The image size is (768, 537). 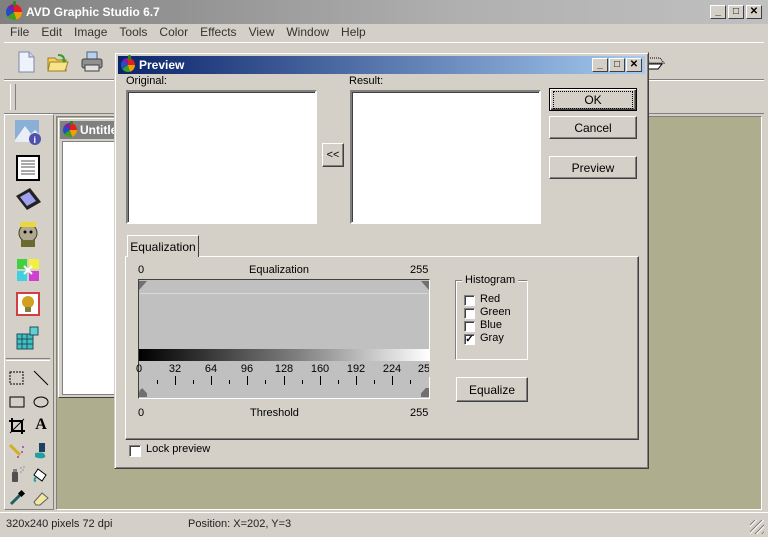 What do you see at coordinates (58, 62) in the screenshot?
I see `open-folder-icon` at bounding box center [58, 62].